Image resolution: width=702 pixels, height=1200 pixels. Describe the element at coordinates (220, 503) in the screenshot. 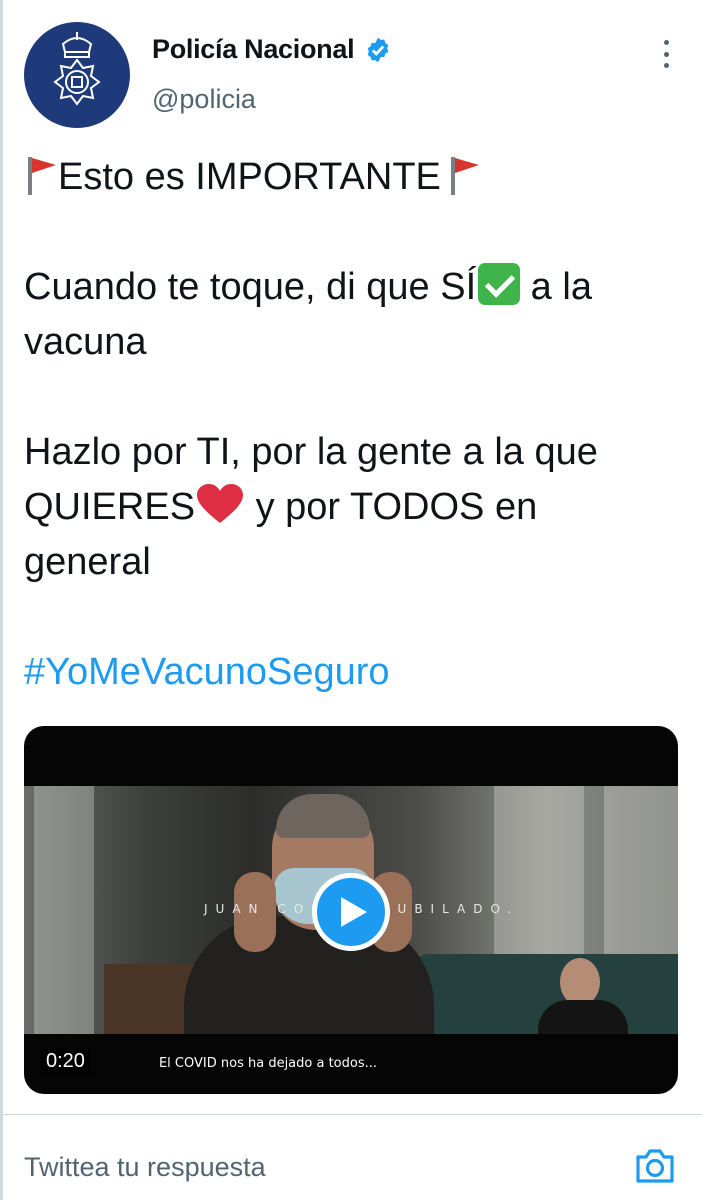

I see `red-heart-icon` at that location.